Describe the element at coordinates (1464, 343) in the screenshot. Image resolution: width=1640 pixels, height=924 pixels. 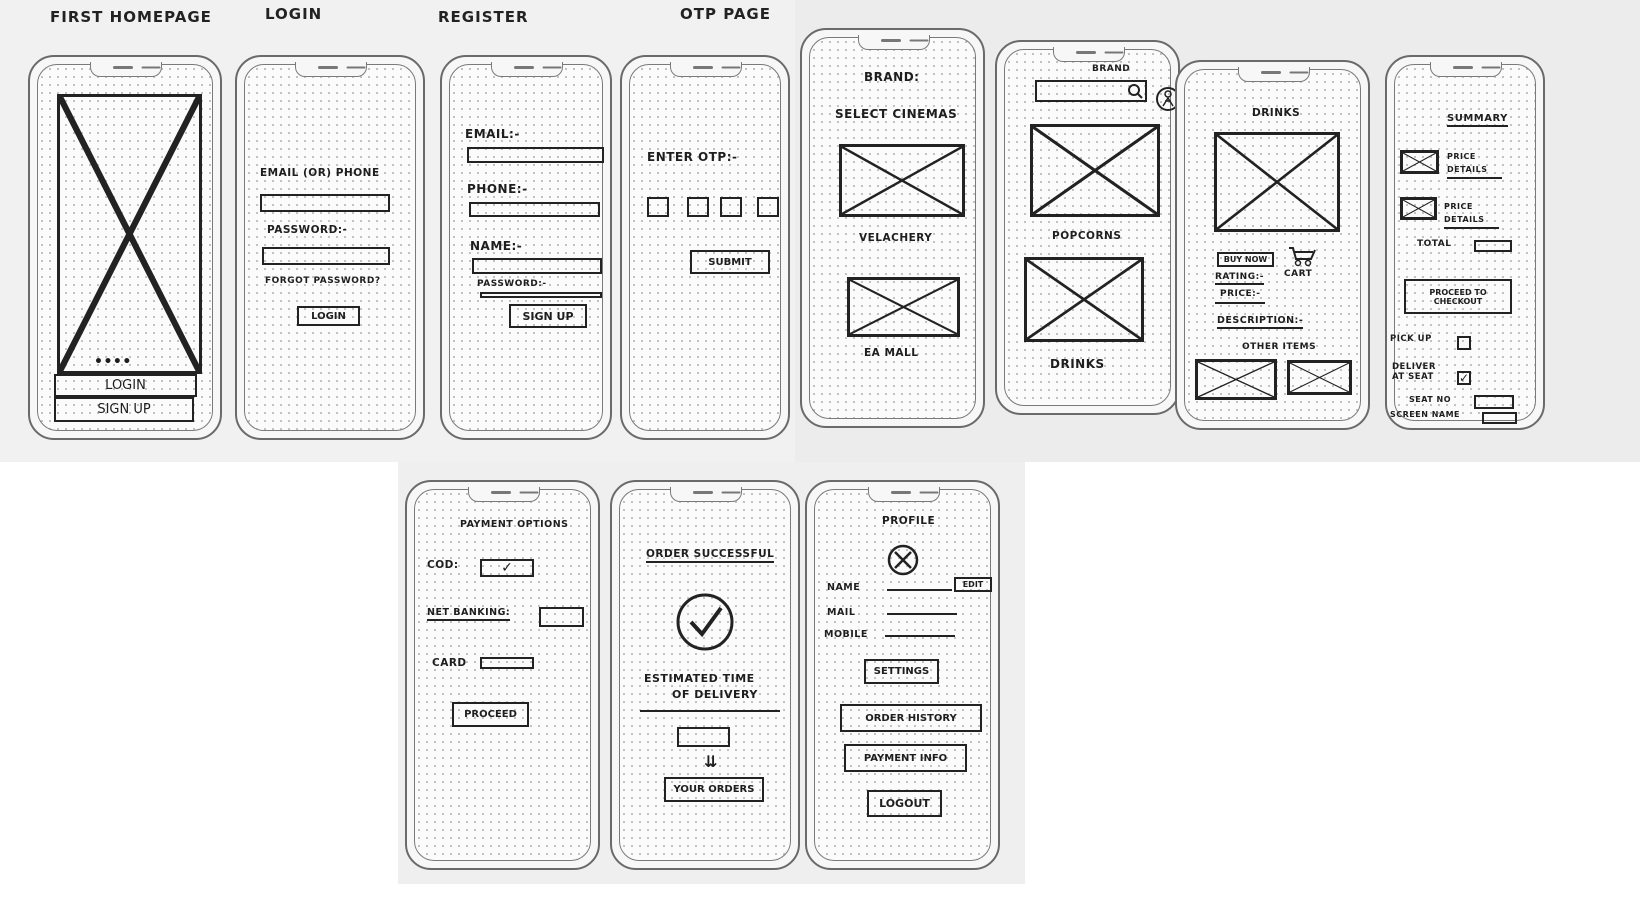
I see `pickup-checkbox` at that location.